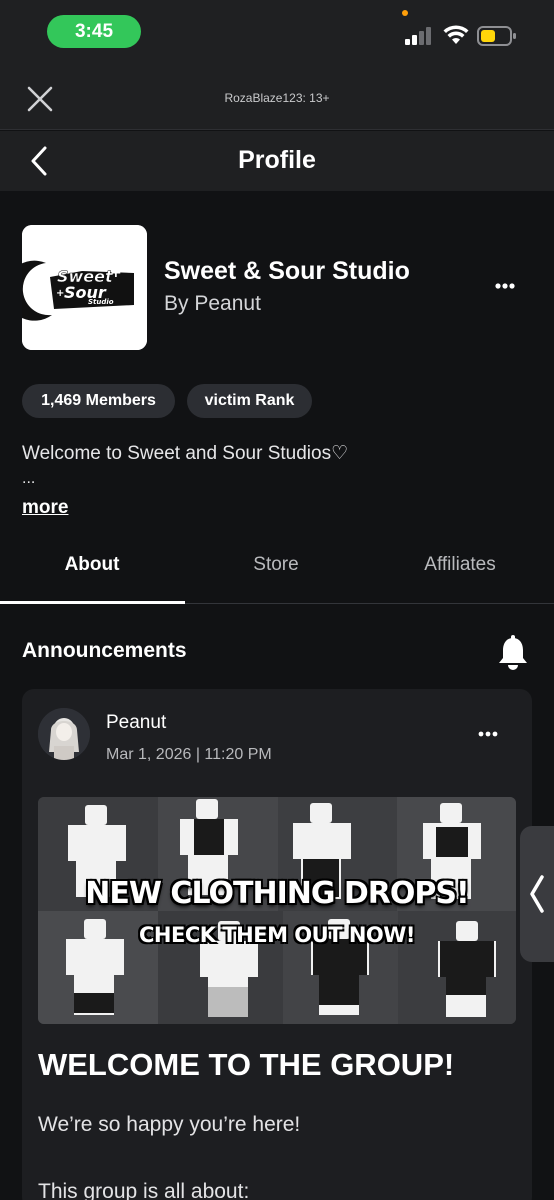 This screenshot has height=1200, width=554. I want to click on bell-icon, so click(513, 653).